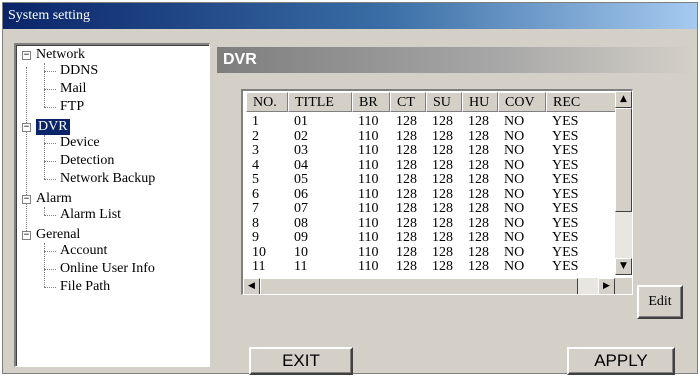  I want to click on tree-item-alarm-list: Alarm List, so click(90, 215).